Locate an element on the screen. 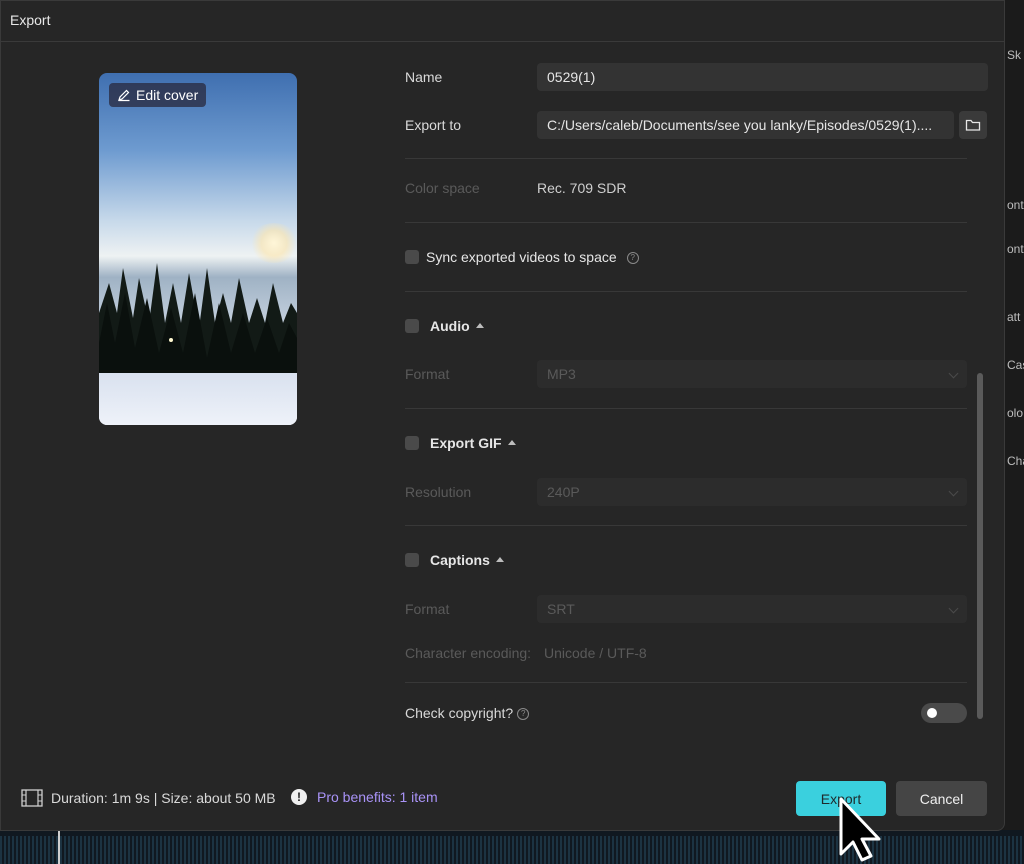 The height and width of the screenshot is (864, 1024). encoding-value: Unicode / UTF-8 is located at coordinates (595, 653).